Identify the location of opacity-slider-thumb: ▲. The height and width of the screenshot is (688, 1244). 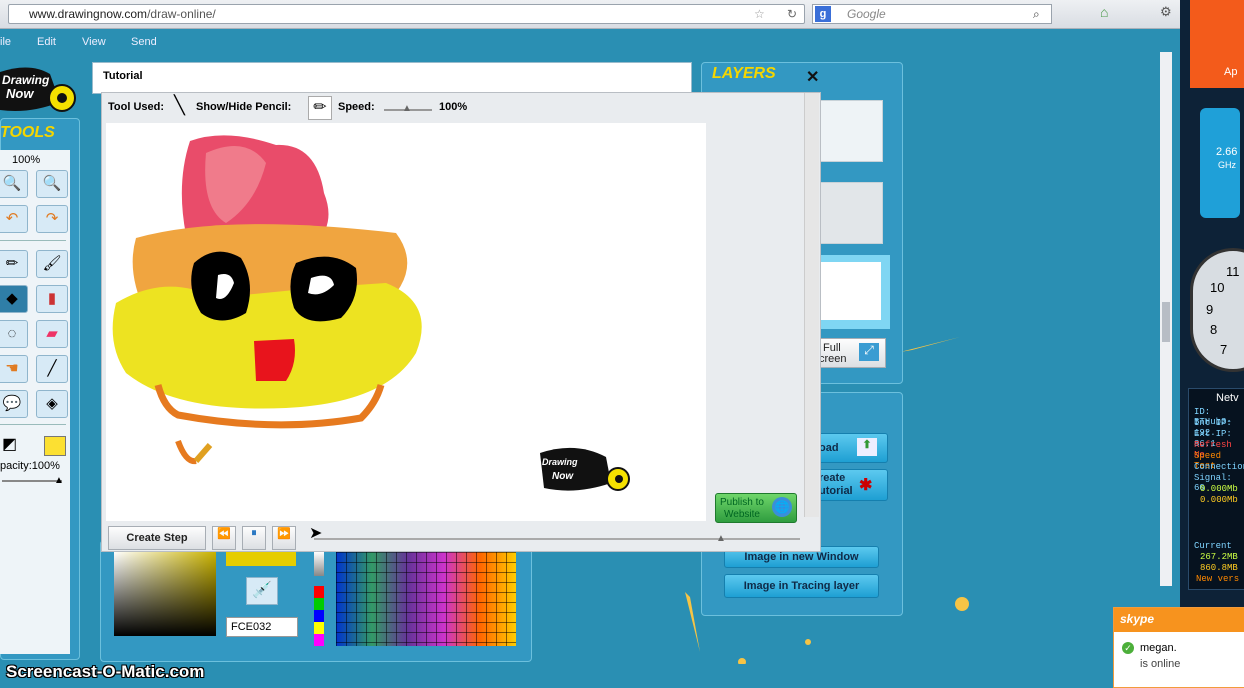
(59, 480).